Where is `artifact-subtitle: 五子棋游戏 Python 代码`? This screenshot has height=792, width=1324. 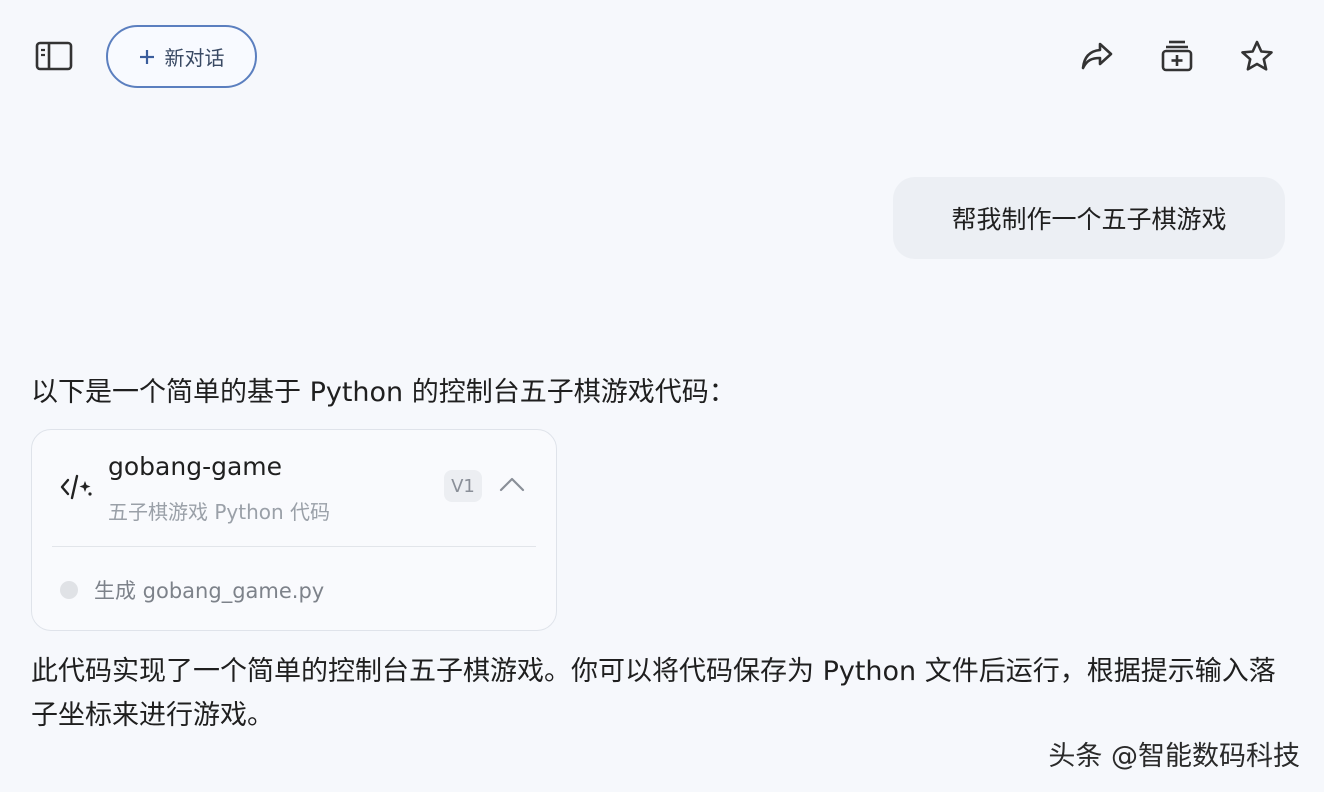
artifact-subtitle: 五子棋游戏 Python 代码 is located at coordinates (219, 512).